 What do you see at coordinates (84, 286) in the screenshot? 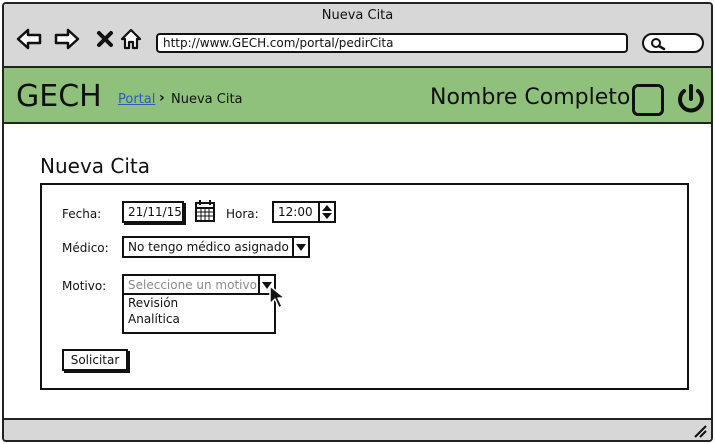
I see `motivo-label: Motivo:` at bounding box center [84, 286].